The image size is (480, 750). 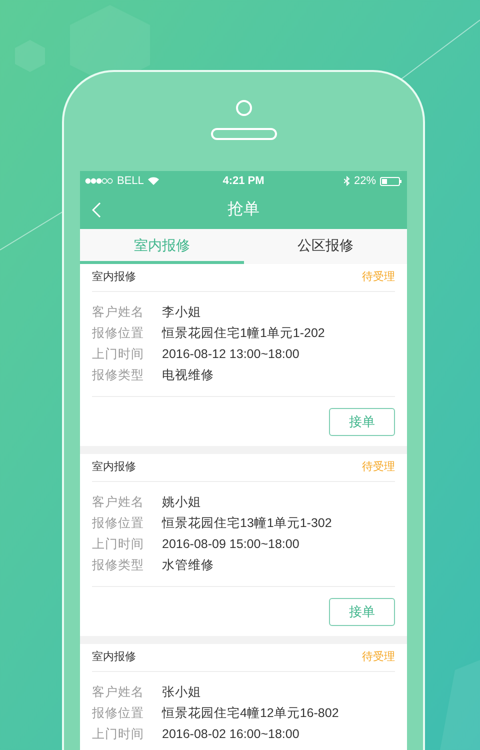 What do you see at coordinates (231, 355) in the screenshot?
I see `field-value: 2016-08-12 13:00~18:00` at bounding box center [231, 355].